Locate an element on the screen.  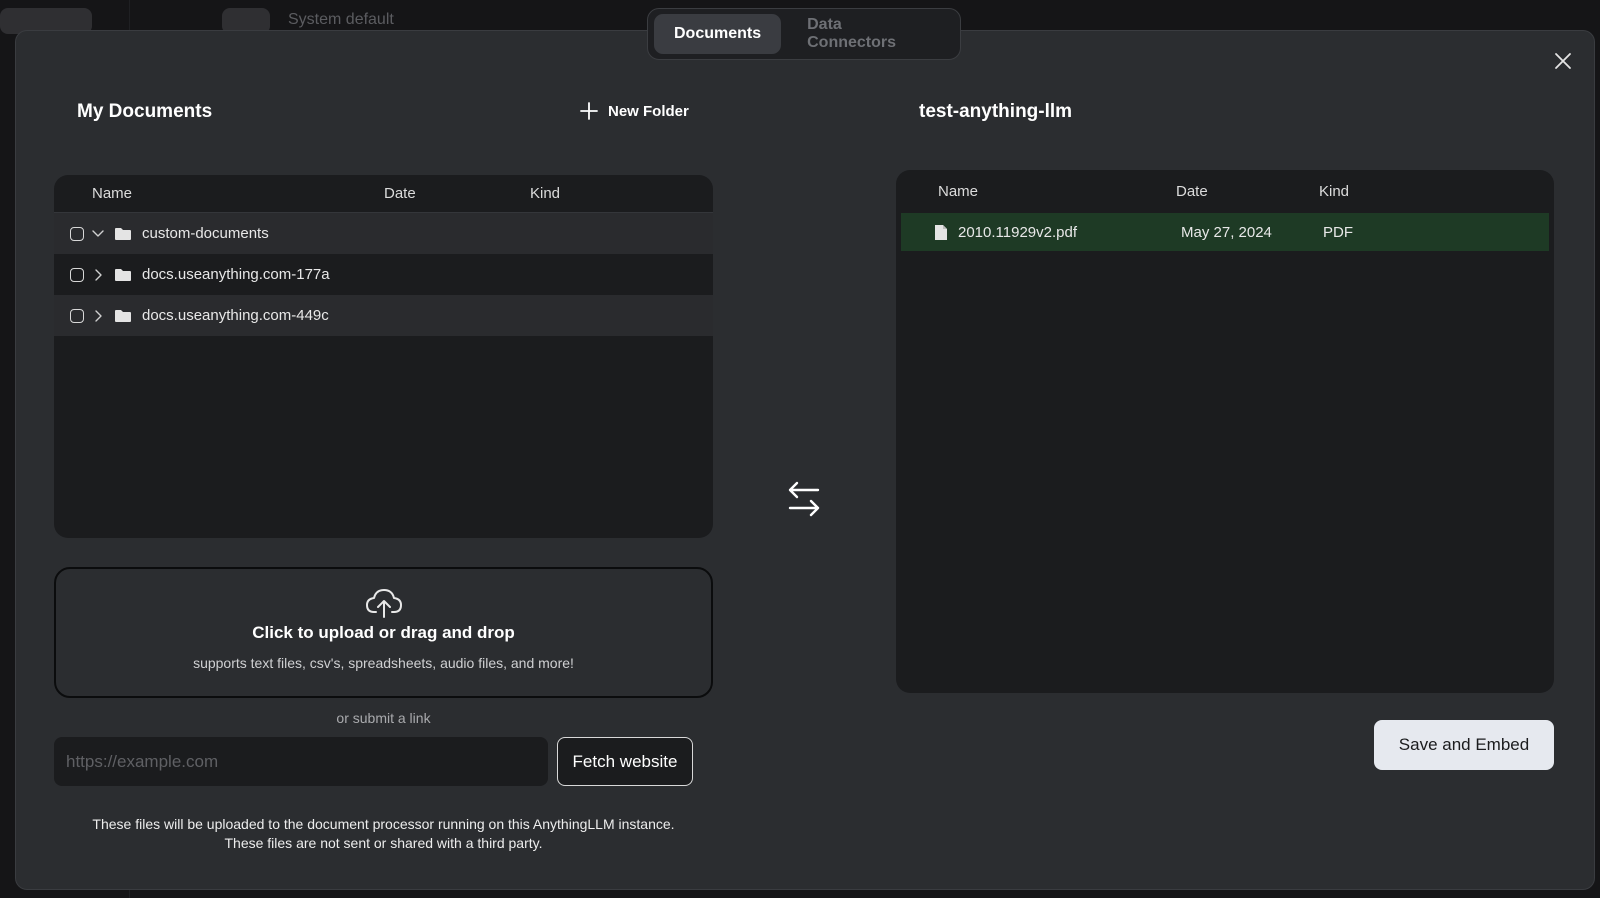
workspace-title: test-anything-llm is located at coordinates (996, 111).